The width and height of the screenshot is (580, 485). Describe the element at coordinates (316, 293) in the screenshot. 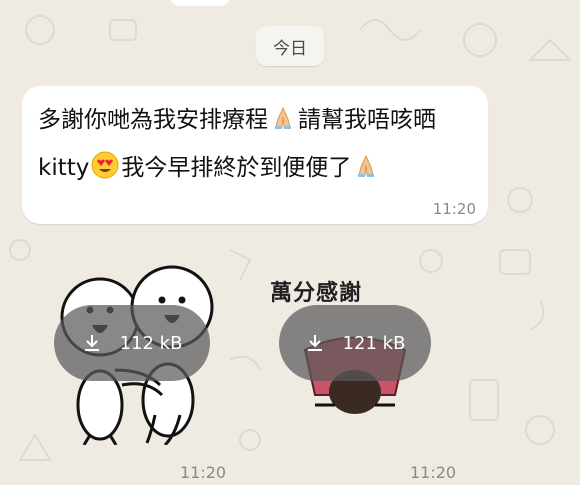

I see `sticker-caption: 萬分感謝` at that location.